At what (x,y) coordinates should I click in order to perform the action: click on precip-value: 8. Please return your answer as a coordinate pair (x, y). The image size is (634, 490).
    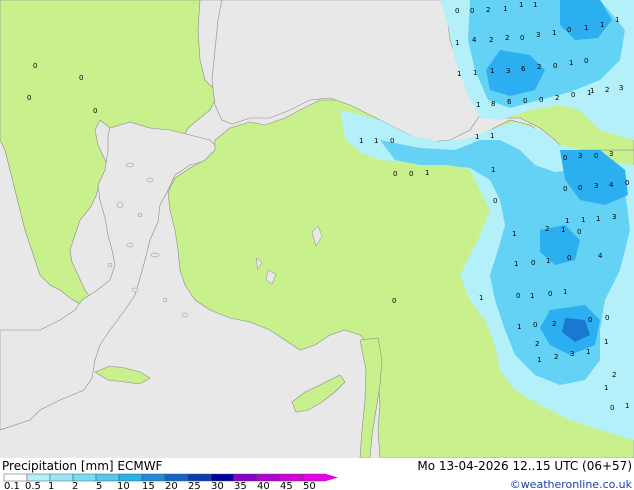
    Looking at the image, I should click on (493, 104).